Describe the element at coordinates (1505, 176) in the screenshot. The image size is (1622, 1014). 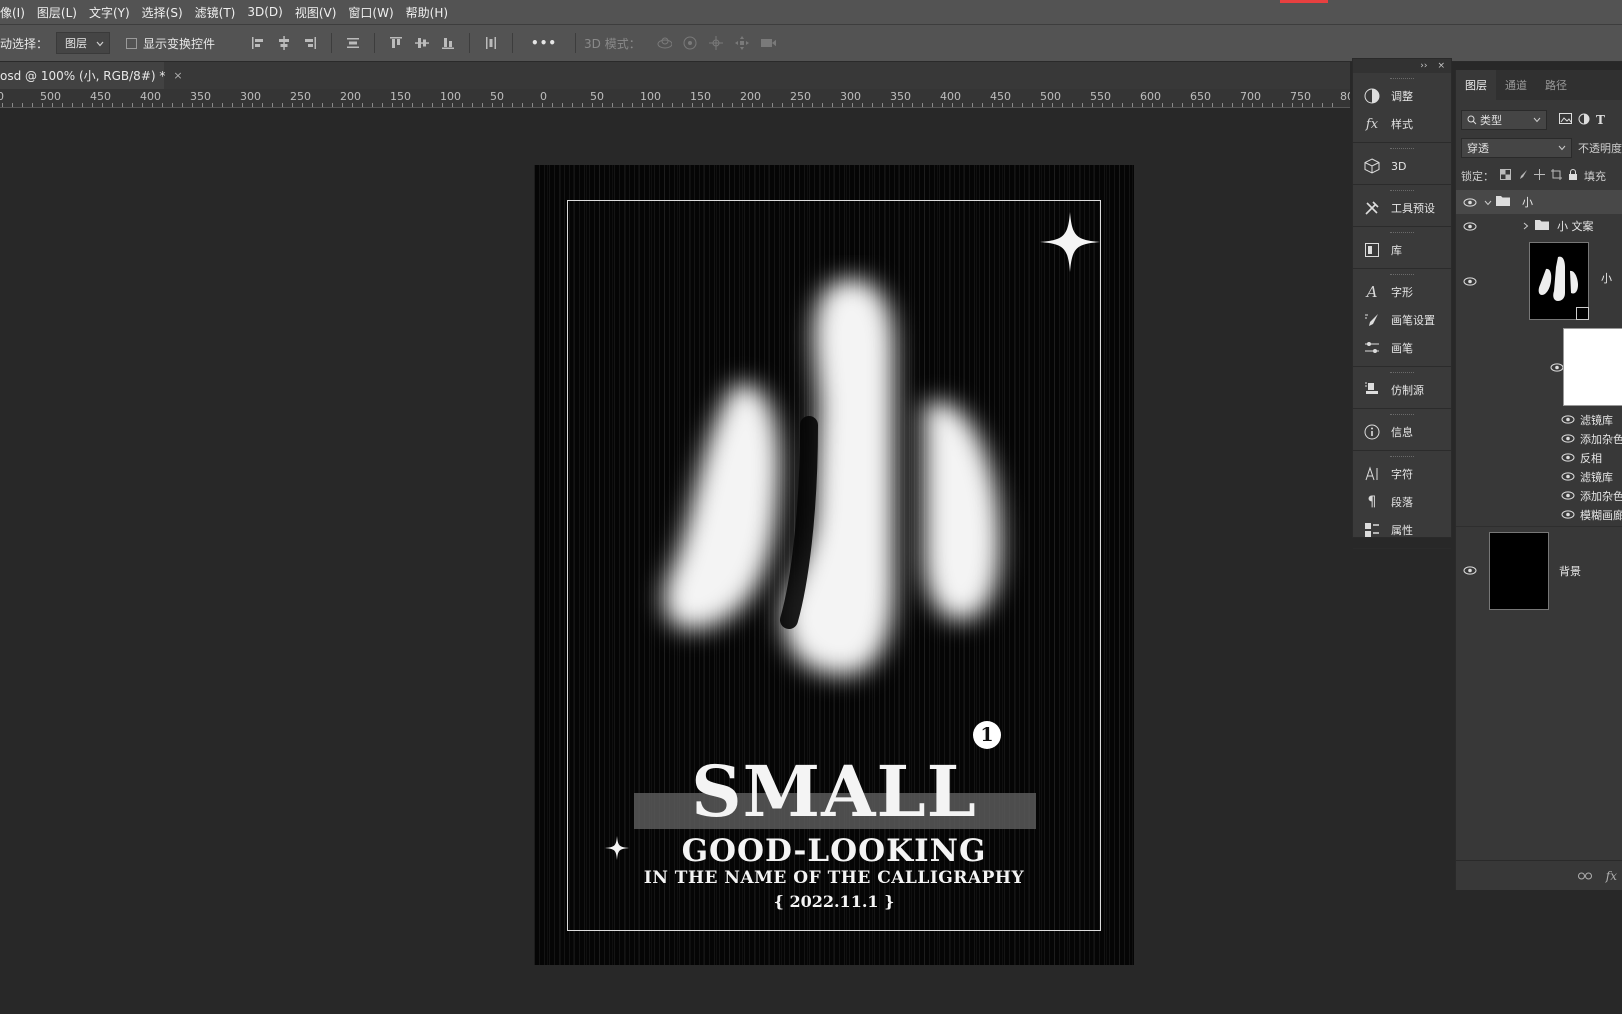
I see `lock-transparent-icon` at that location.